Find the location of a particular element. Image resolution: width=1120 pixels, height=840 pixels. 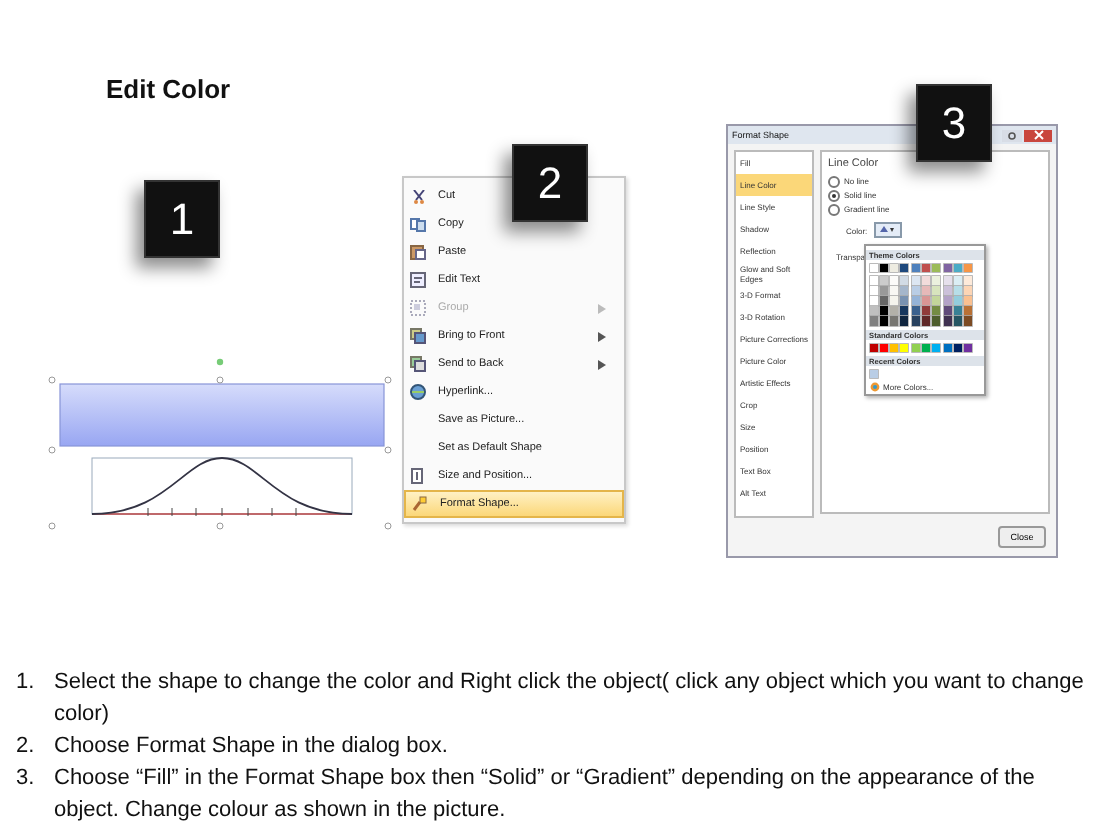

group-icon is located at coordinates (418, 308).